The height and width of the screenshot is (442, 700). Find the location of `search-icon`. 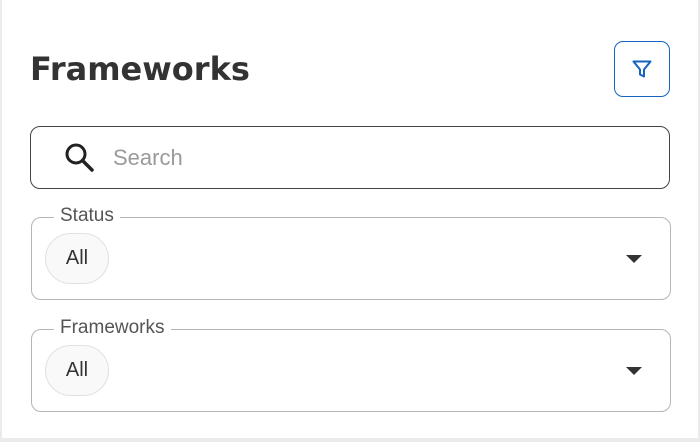

search-icon is located at coordinates (80, 158).